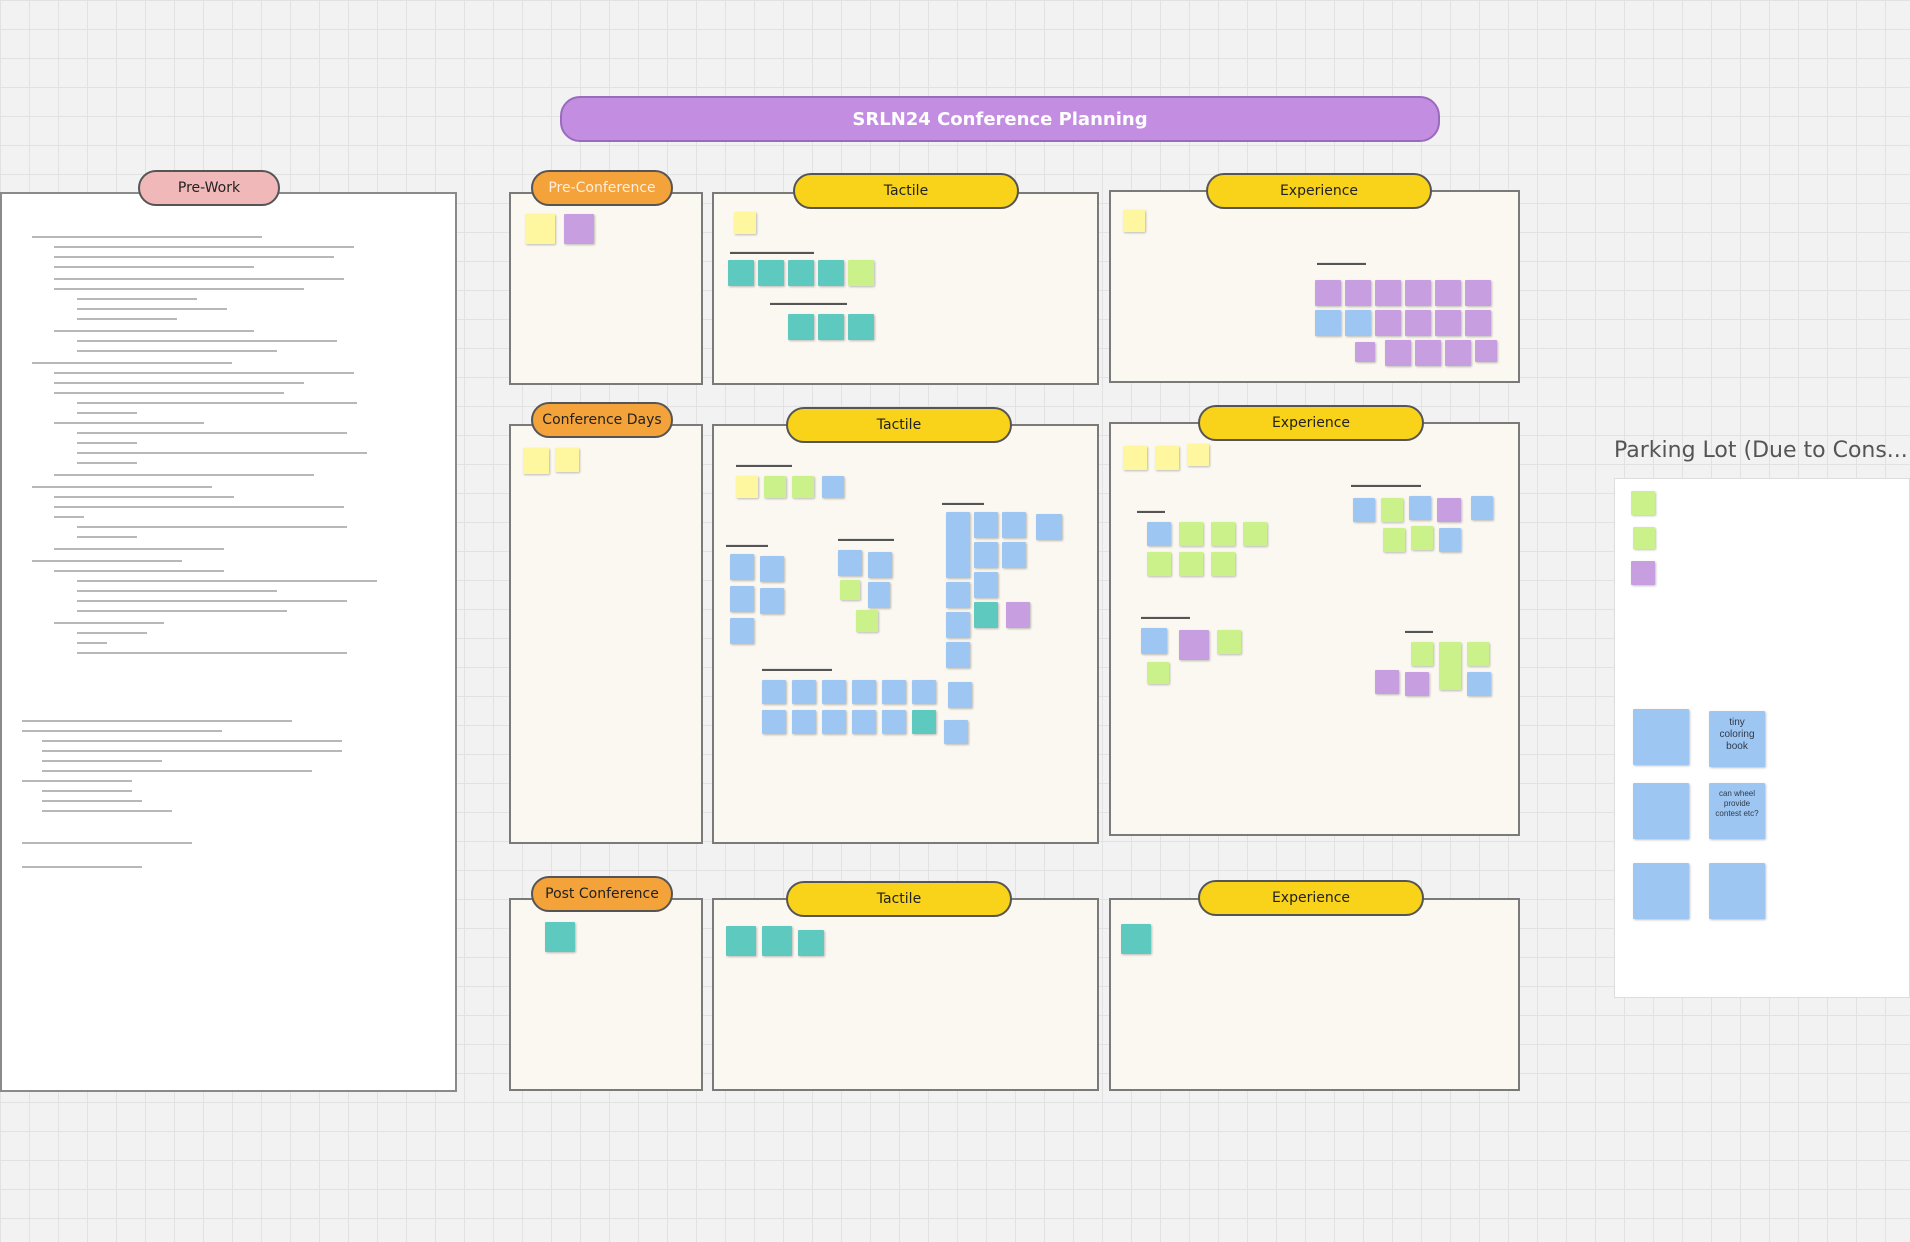 This screenshot has width=1910, height=1242. Describe the element at coordinates (1314, 286) in the screenshot. I see `experience-frame-pre: ▬▬▬▬▬▬▬` at that location.